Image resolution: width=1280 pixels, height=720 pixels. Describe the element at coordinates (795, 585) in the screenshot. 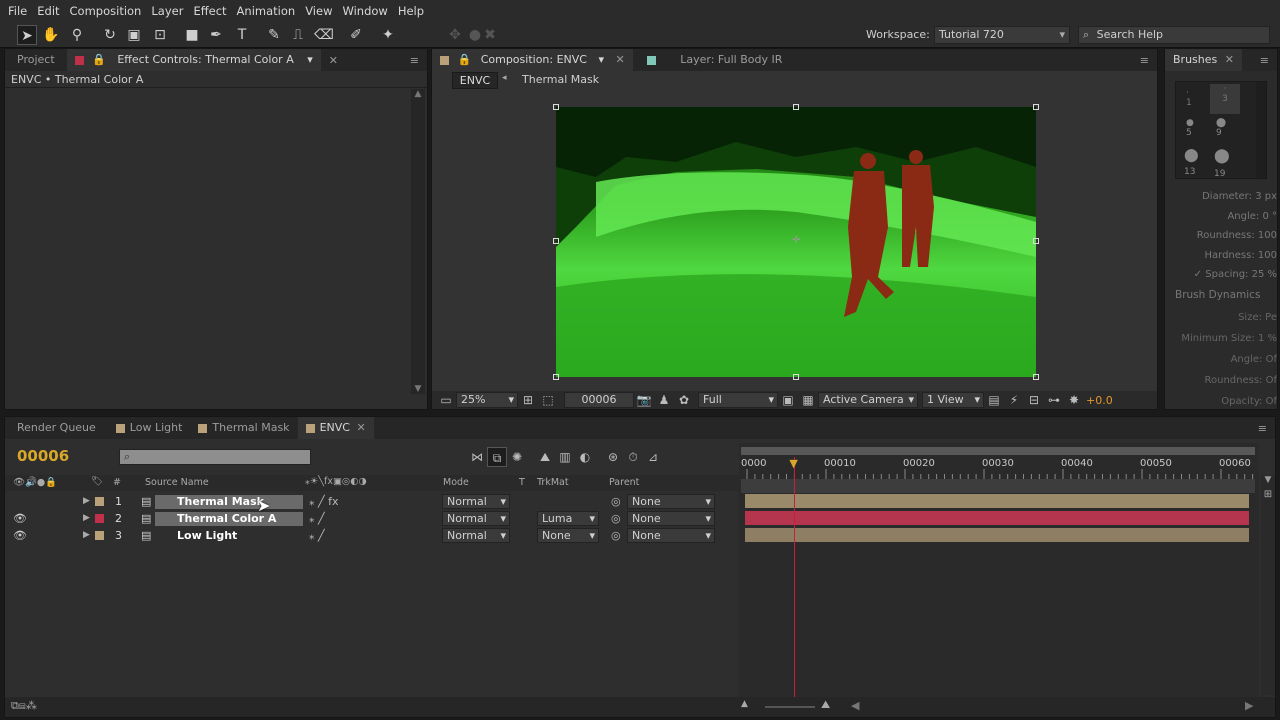

I see `current-time-indicator` at that location.